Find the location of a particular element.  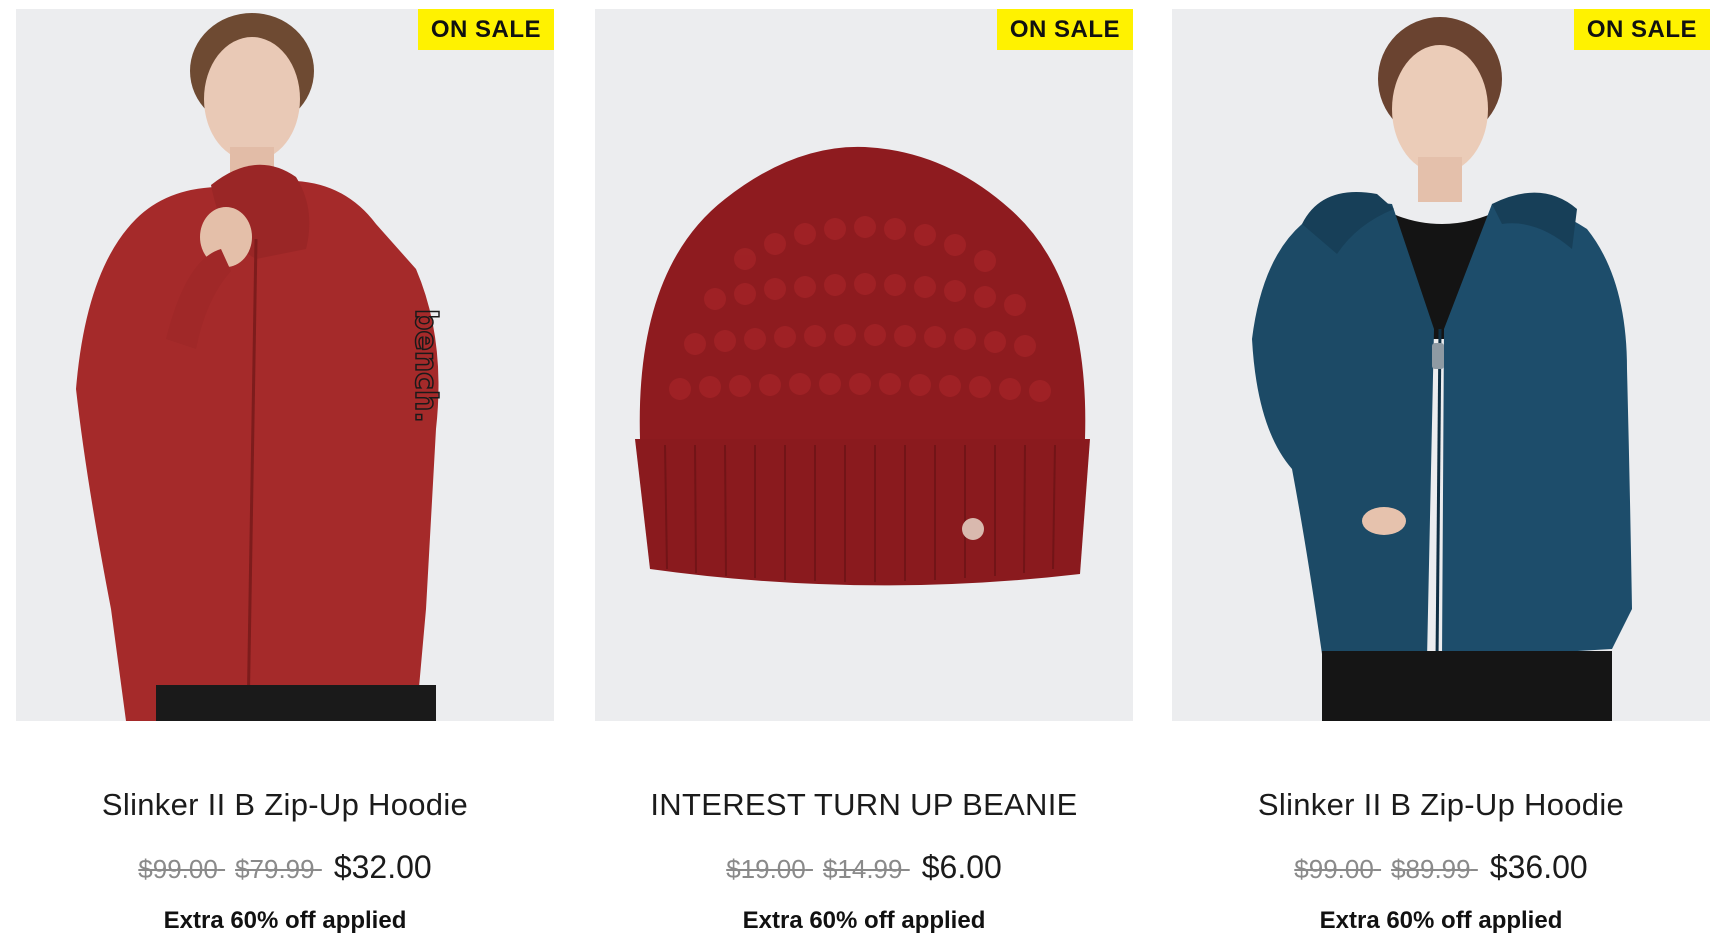

price-row: $19.00 $14.99 $6.00 is located at coordinates (864, 867).